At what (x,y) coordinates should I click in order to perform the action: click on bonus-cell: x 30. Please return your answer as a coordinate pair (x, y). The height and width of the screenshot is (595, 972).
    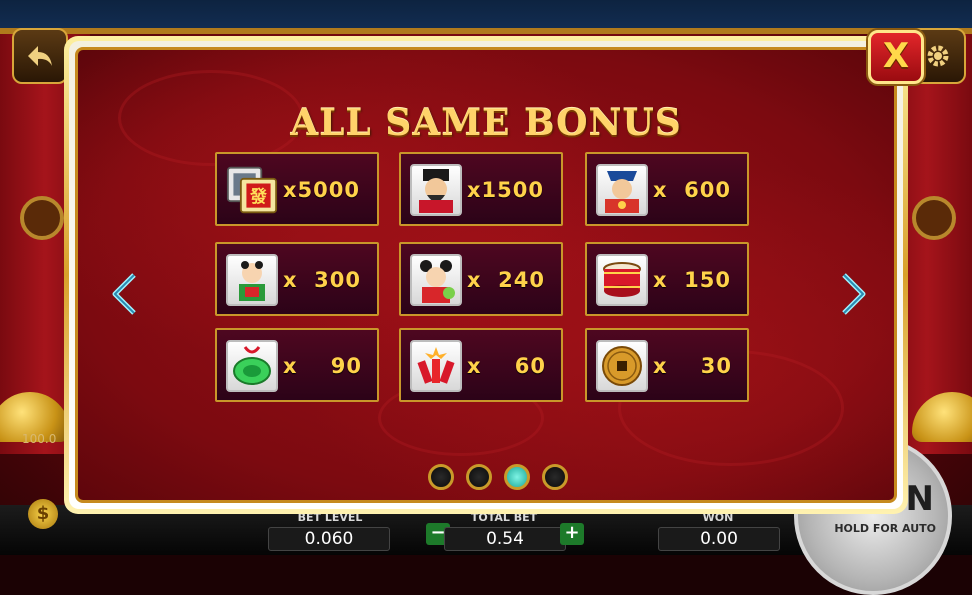
    Looking at the image, I should click on (667, 365).